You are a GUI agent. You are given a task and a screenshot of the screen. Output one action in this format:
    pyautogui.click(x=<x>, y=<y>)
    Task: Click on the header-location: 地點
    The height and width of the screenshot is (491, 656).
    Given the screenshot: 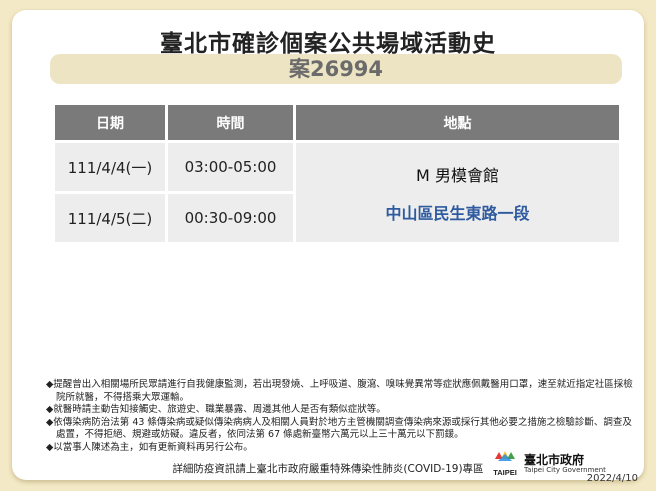 What is the action you would take?
    pyautogui.click(x=457, y=122)
    